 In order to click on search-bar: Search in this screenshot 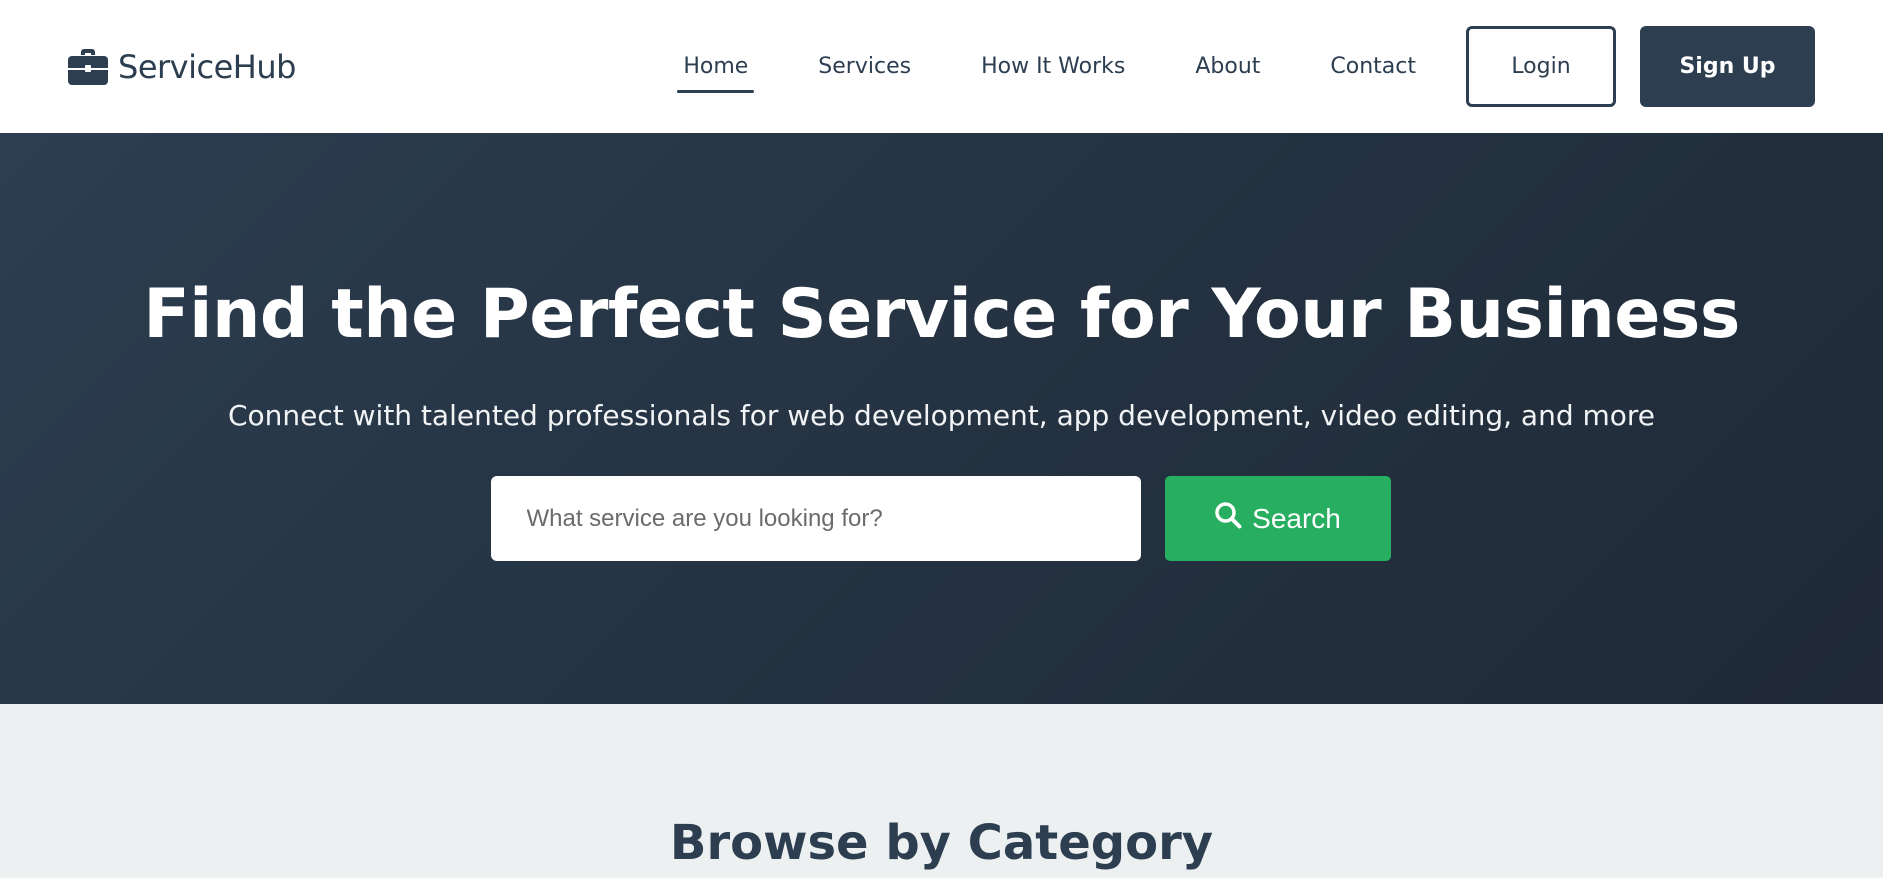, I will do `click(940, 518)`.